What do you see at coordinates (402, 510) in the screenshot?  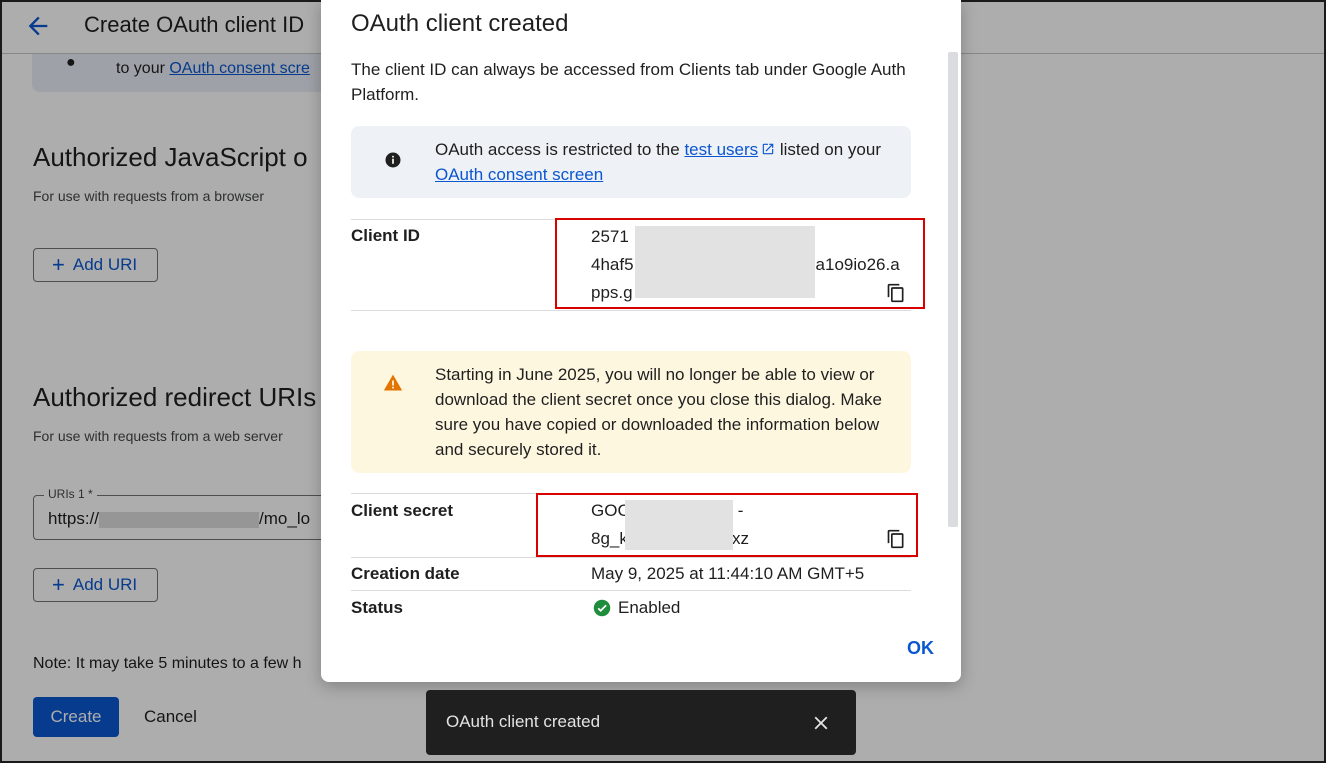 I see `client-secret-label: Client secret` at bounding box center [402, 510].